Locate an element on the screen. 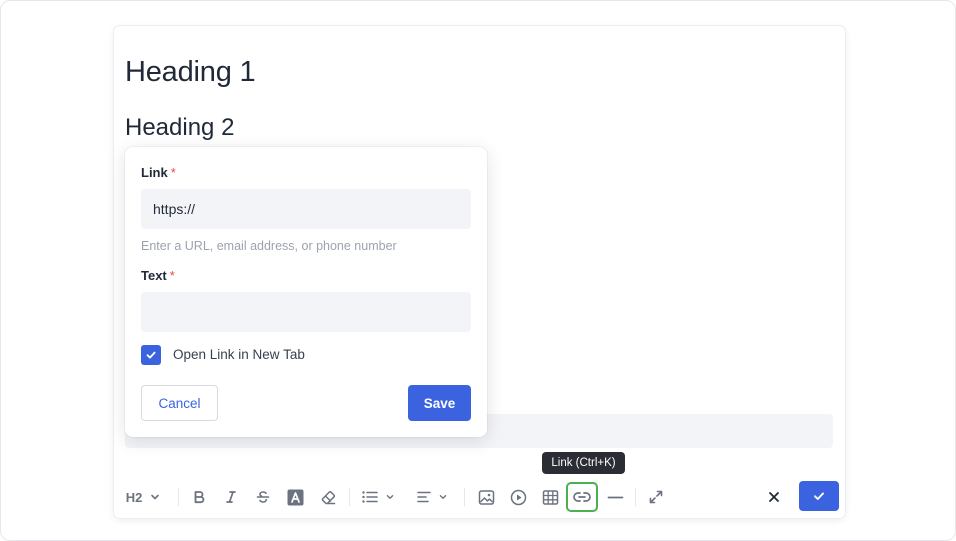  text-required-mark: * is located at coordinates (172, 275).